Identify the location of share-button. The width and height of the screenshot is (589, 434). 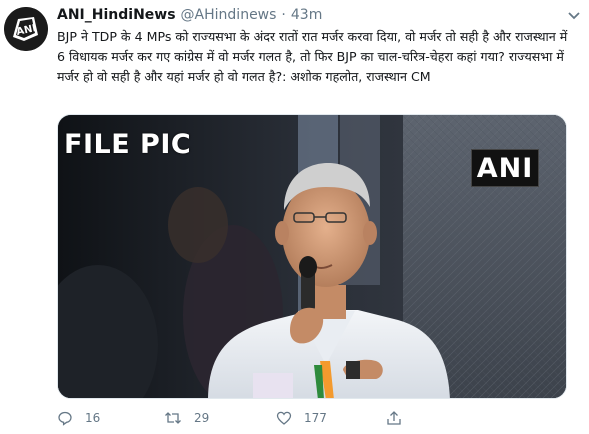
(394, 418).